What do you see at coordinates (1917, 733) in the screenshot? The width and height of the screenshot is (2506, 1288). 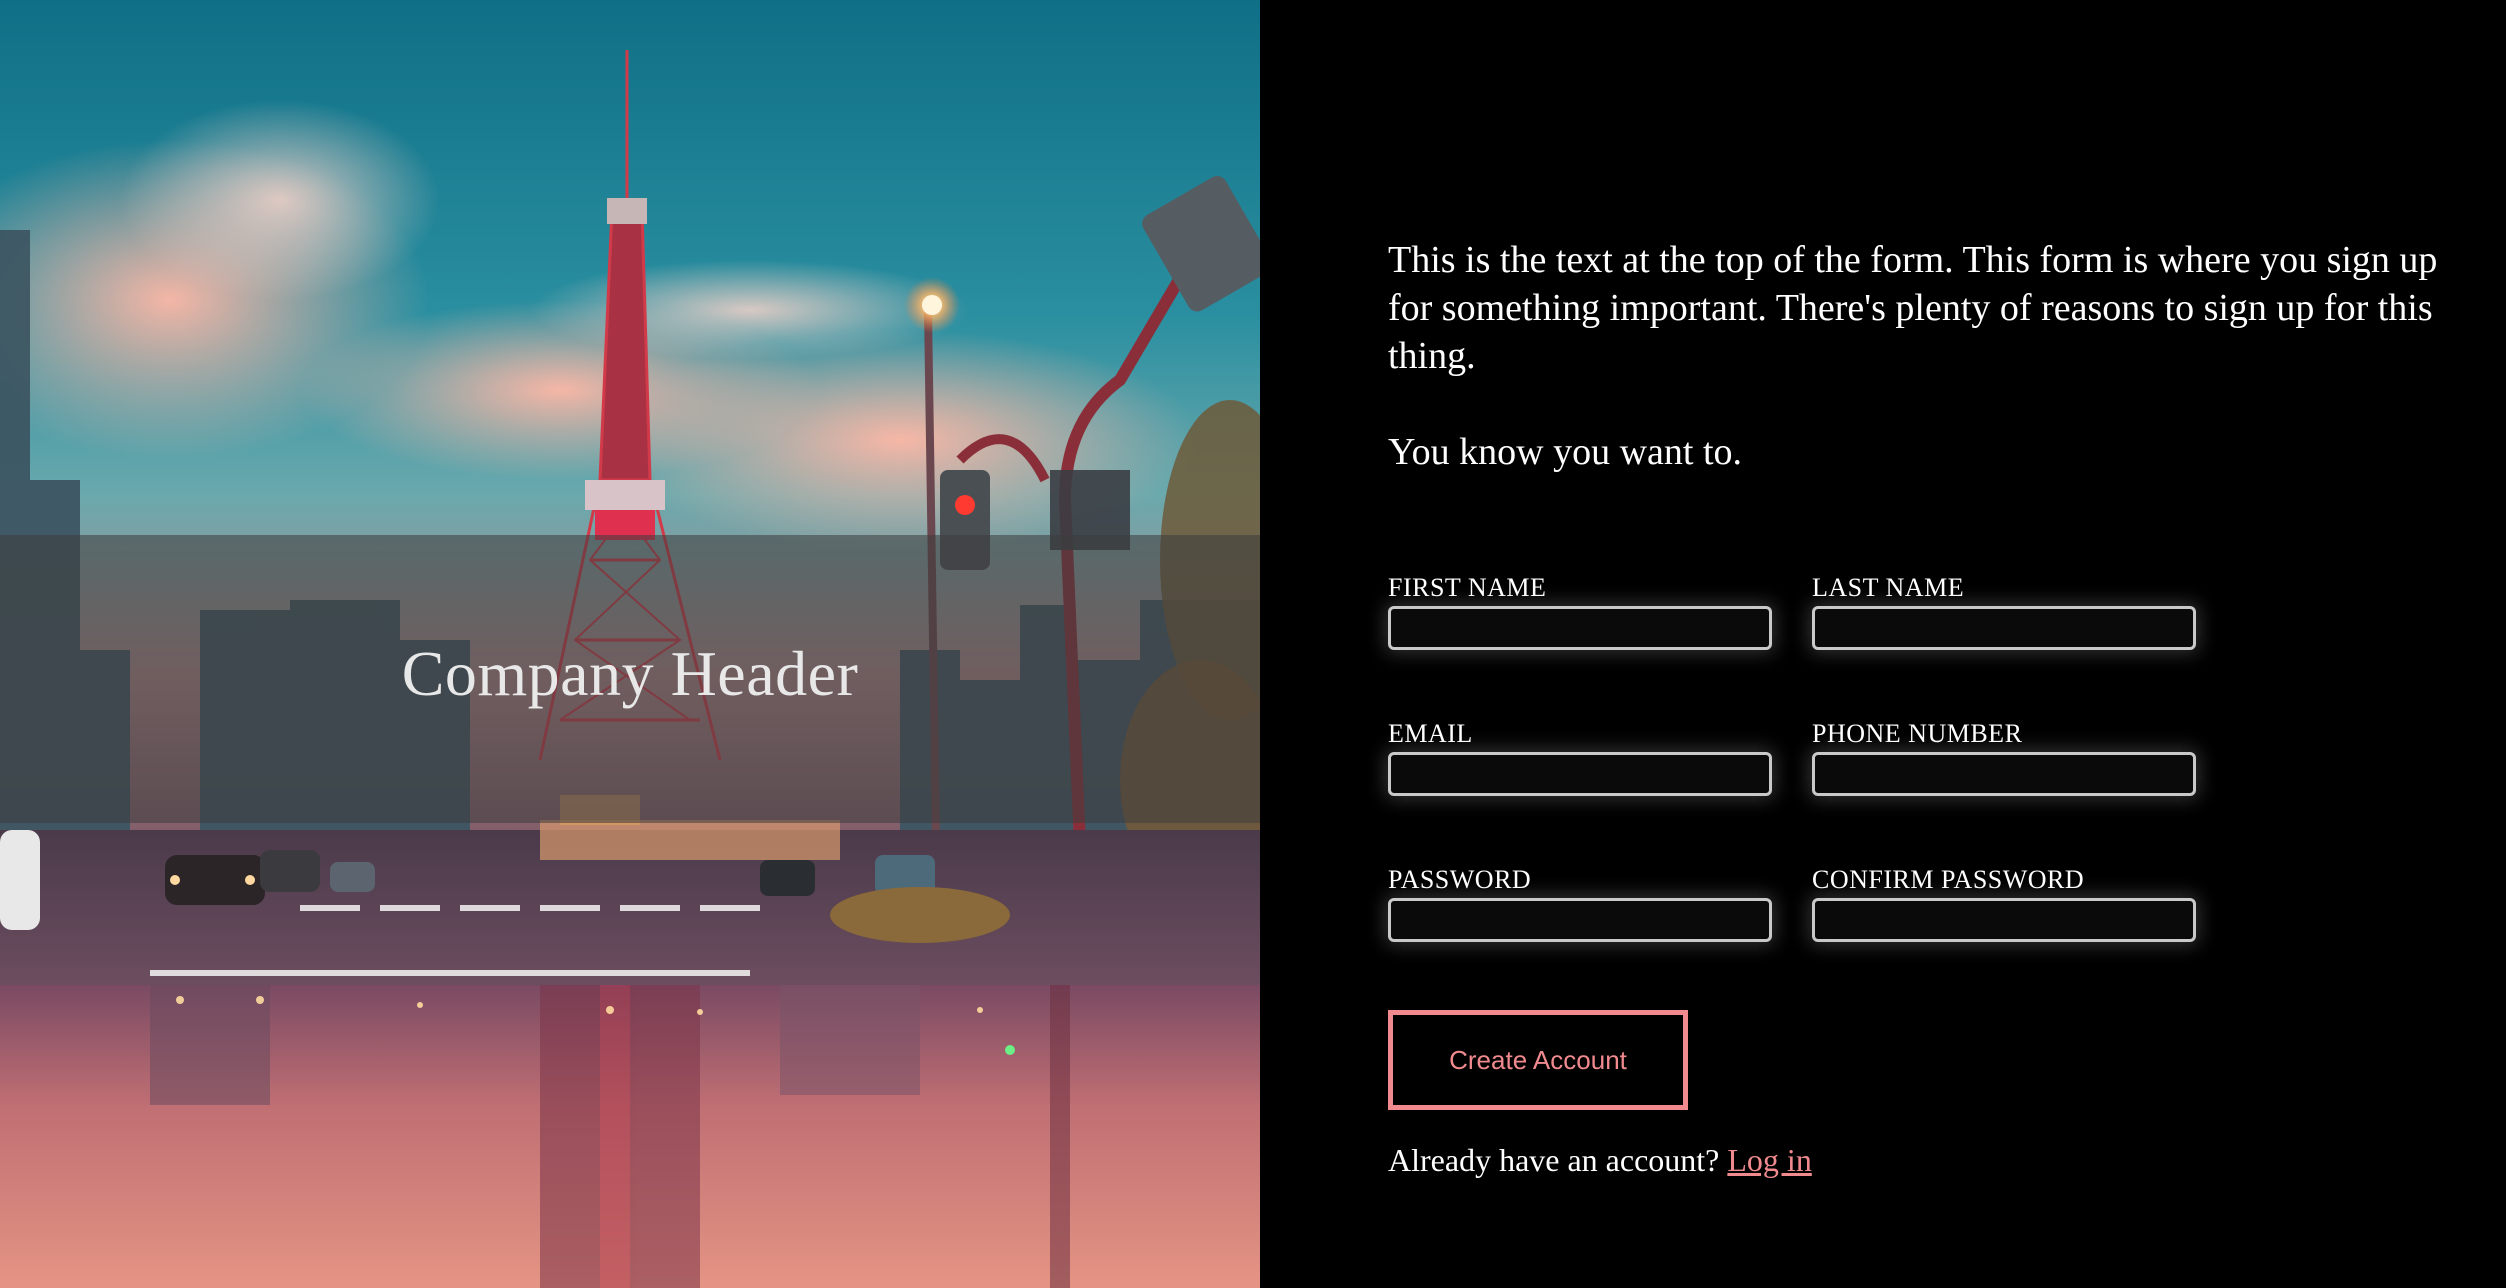 I see `phone-number-label: PHONE NUMBER` at bounding box center [1917, 733].